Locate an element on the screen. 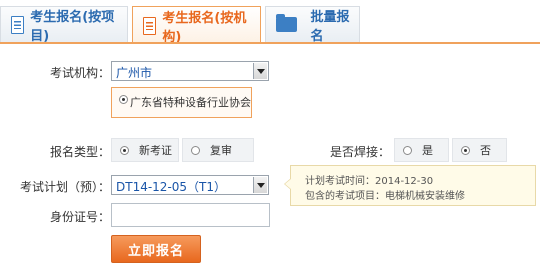 The image size is (540, 270). tab-register-by-org: 考生报名(按机构) is located at coordinates (196, 25).